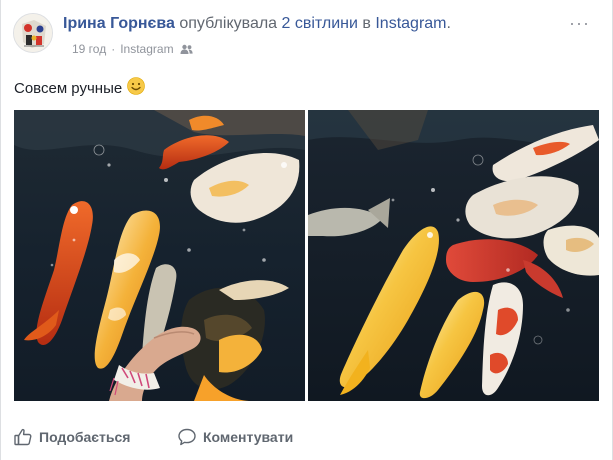  Describe the element at coordinates (146, 49) in the screenshot. I see `post-source: Instagram` at that location.